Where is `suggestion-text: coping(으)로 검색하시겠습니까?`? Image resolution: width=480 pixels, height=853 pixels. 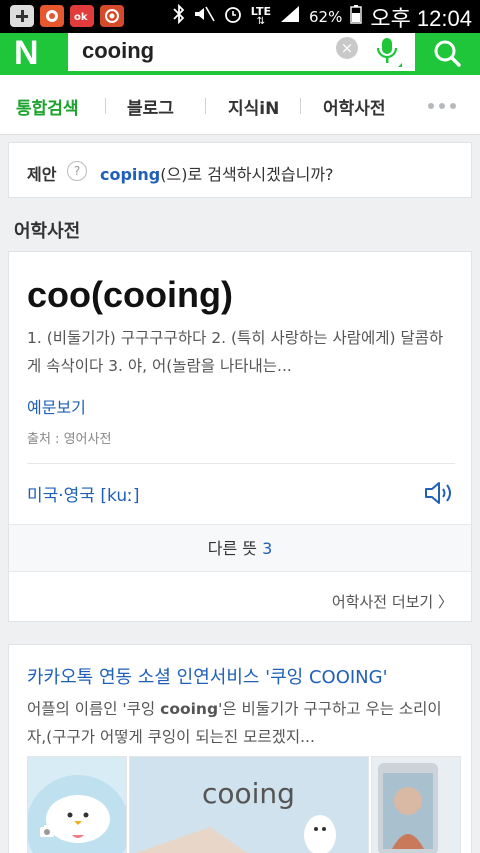
suggestion-text: coping(으)로 검색하시겠습니까? is located at coordinates (217, 173).